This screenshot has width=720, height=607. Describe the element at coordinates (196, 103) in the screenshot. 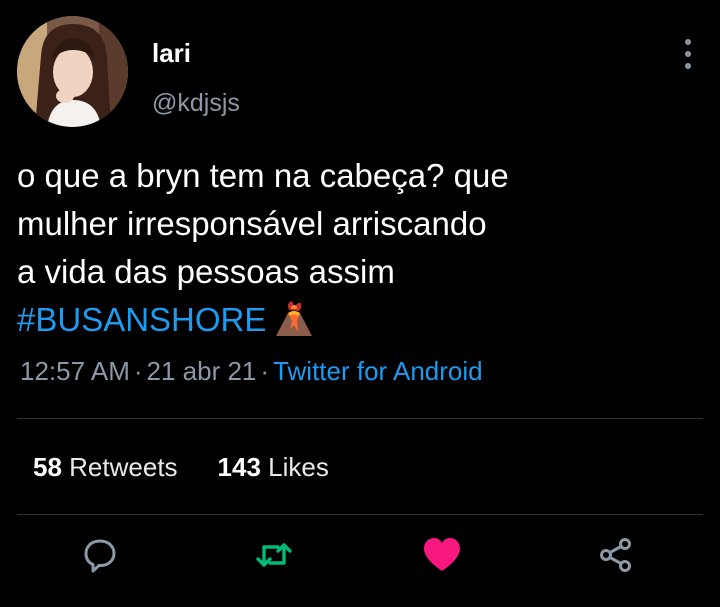

I see `user-handle: @kdjsjs` at that location.